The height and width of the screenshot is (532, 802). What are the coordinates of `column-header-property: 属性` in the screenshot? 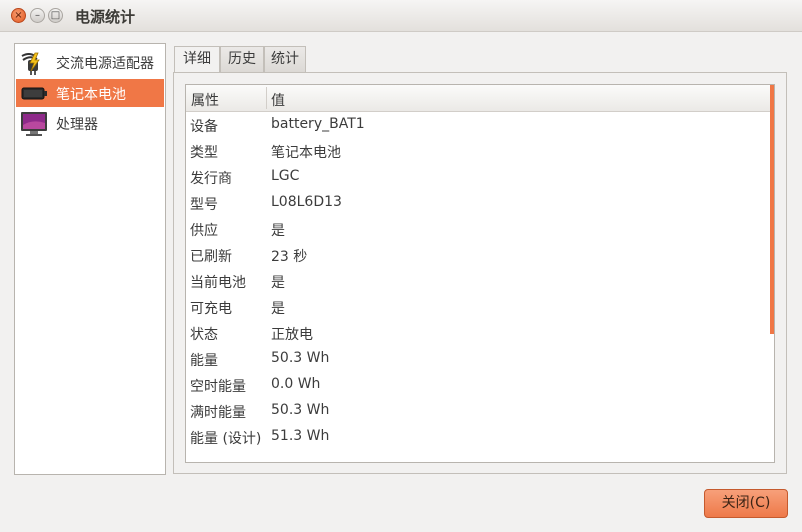 It's located at (205, 100).